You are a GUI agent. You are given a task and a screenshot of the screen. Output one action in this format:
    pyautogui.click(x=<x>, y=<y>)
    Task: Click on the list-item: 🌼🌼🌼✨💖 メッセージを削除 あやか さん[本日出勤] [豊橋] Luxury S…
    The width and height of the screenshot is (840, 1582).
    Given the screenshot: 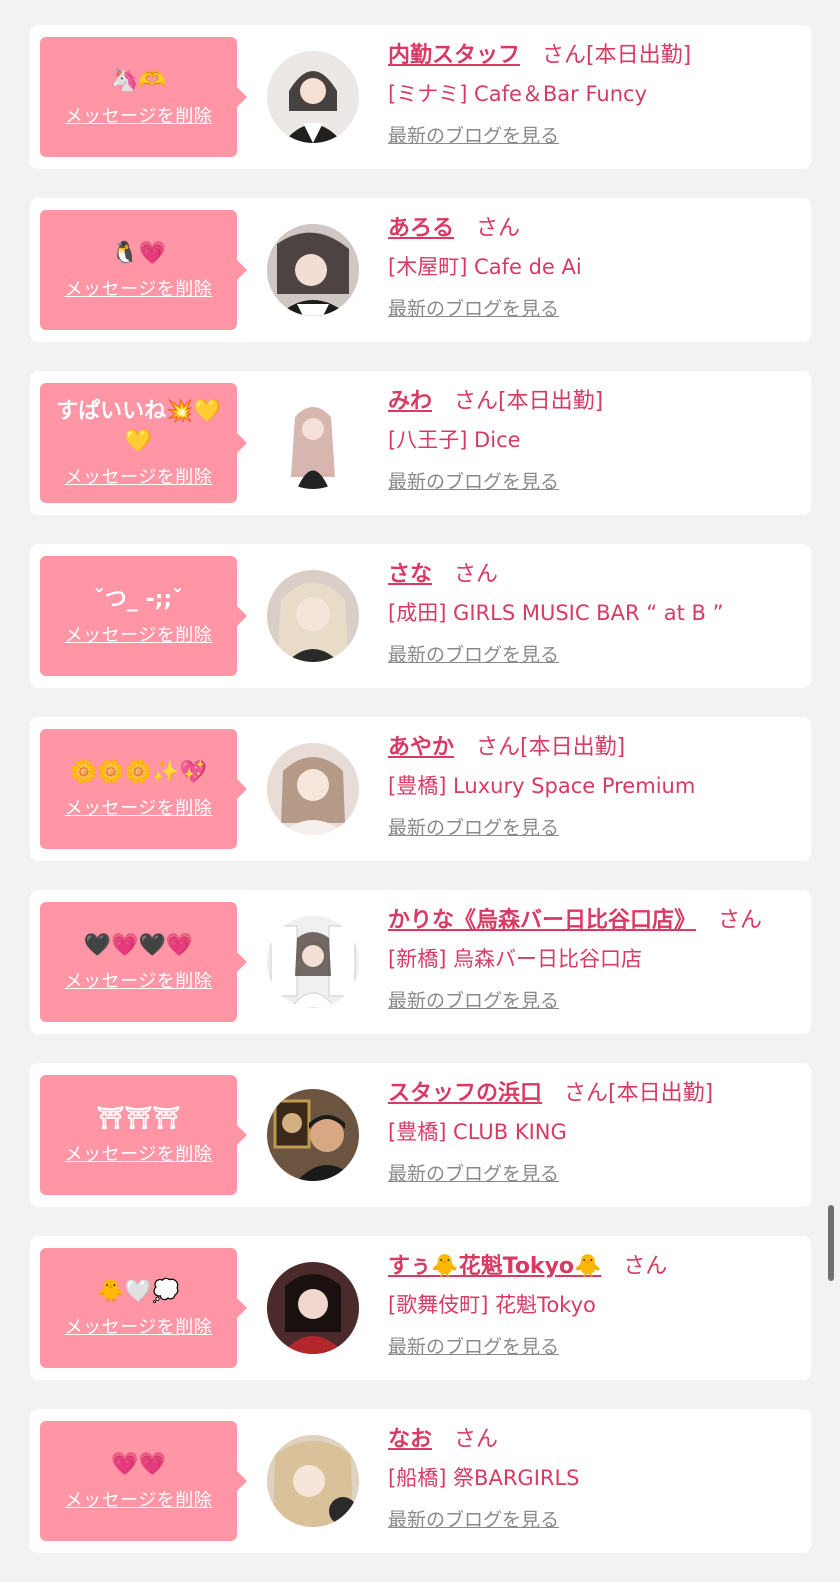 What is the action you would take?
    pyautogui.click(x=420, y=789)
    